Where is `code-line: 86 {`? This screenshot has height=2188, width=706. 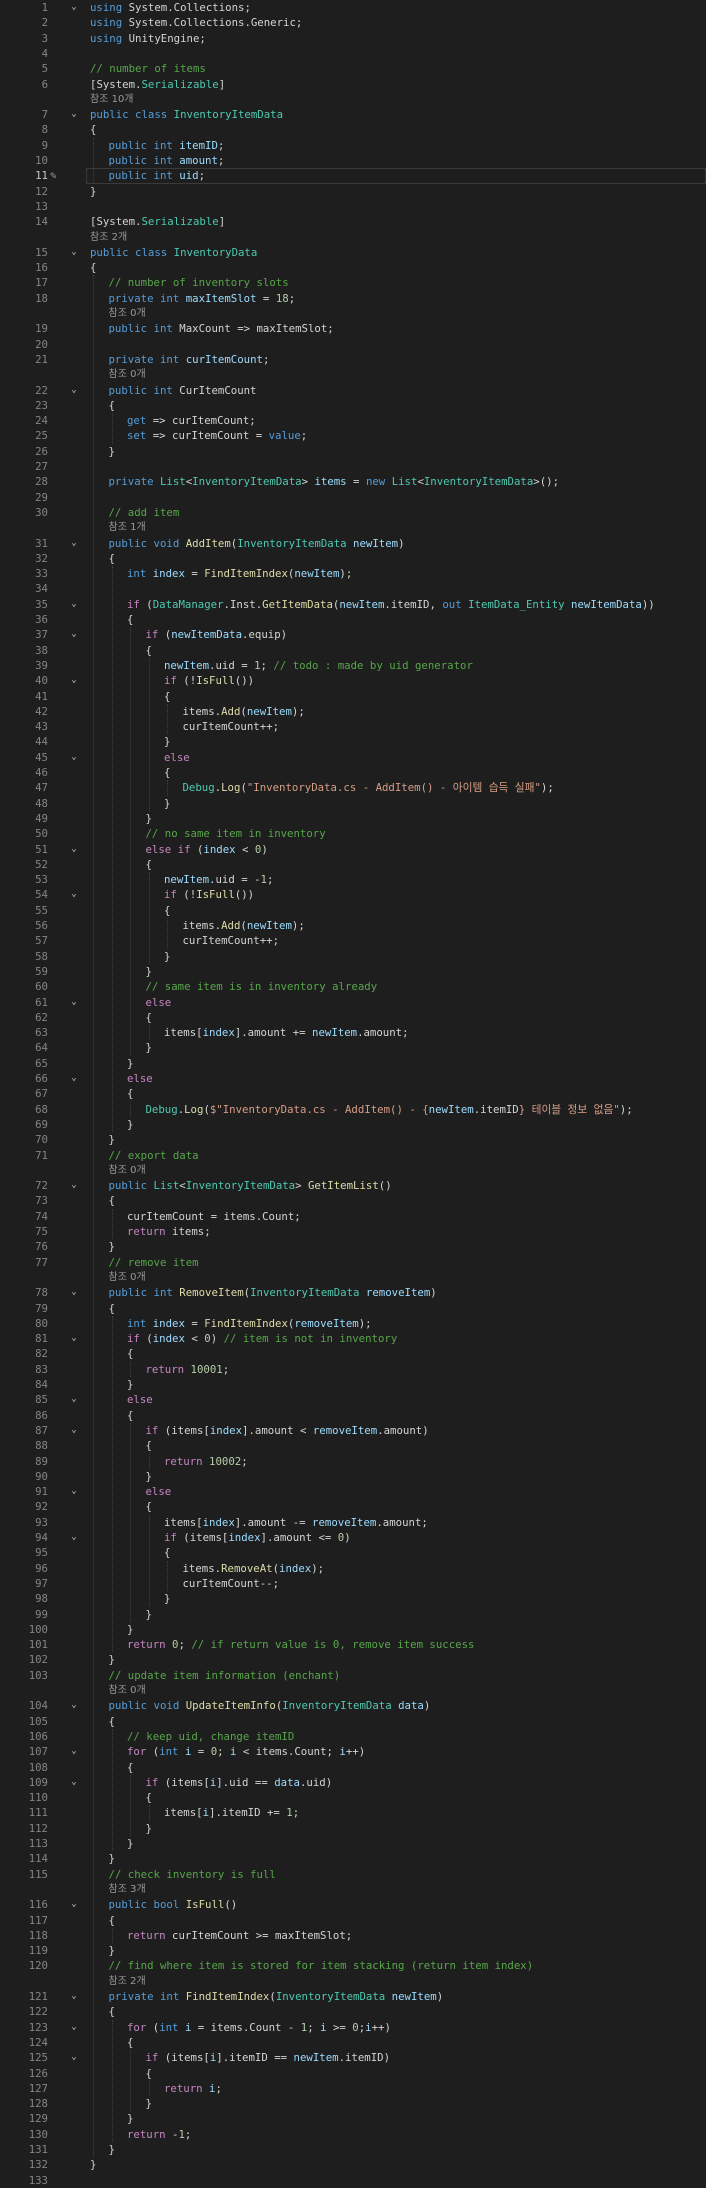 code-line: 86 { is located at coordinates (353, 1415).